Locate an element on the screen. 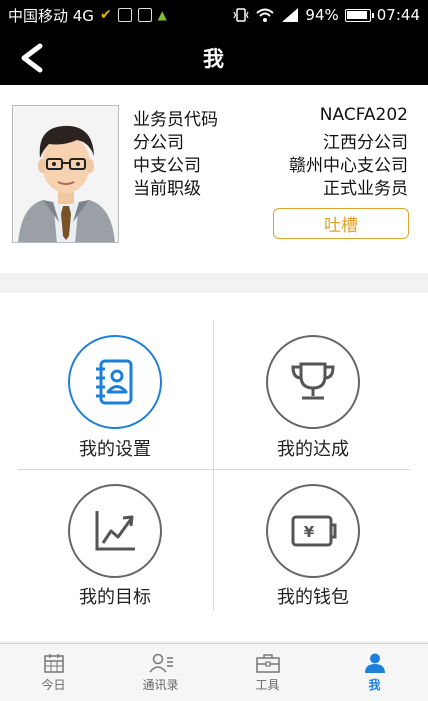 The width and height of the screenshot is (428, 701). nav-label-today: 今日 is located at coordinates (53, 685).